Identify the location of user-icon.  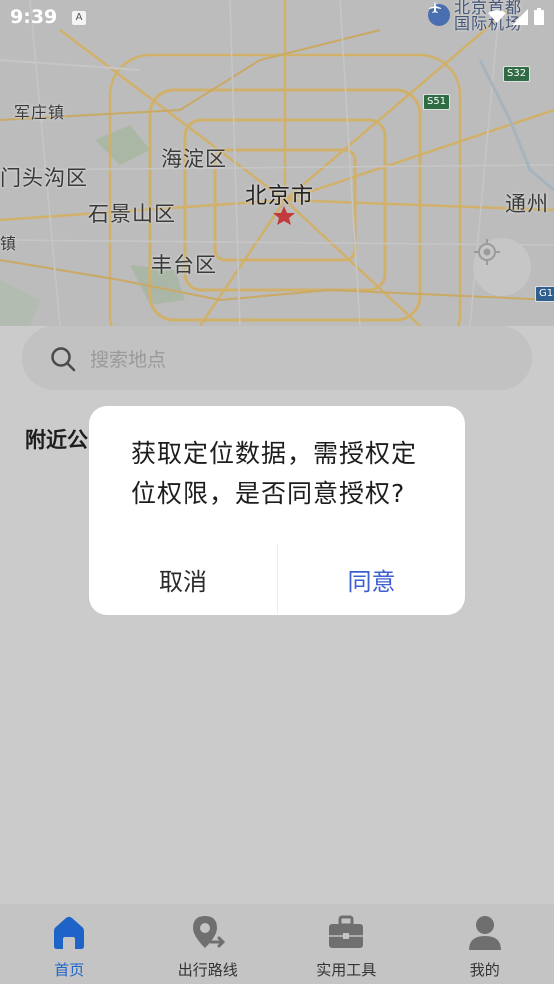
(484, 933).